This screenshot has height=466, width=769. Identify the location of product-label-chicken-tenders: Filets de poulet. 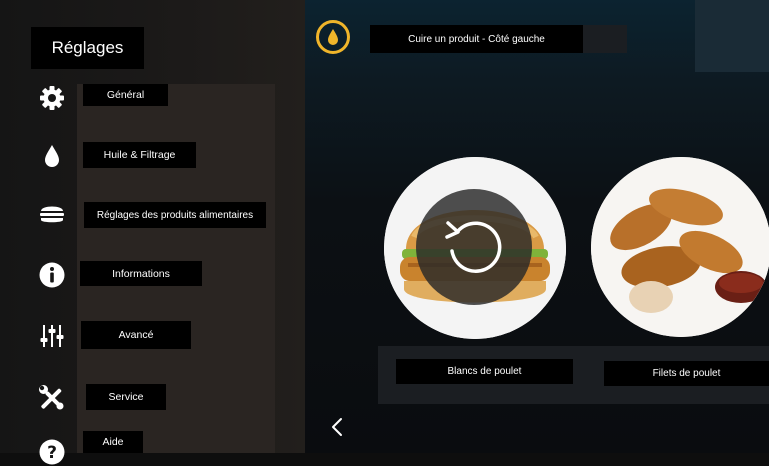
(686, 373).